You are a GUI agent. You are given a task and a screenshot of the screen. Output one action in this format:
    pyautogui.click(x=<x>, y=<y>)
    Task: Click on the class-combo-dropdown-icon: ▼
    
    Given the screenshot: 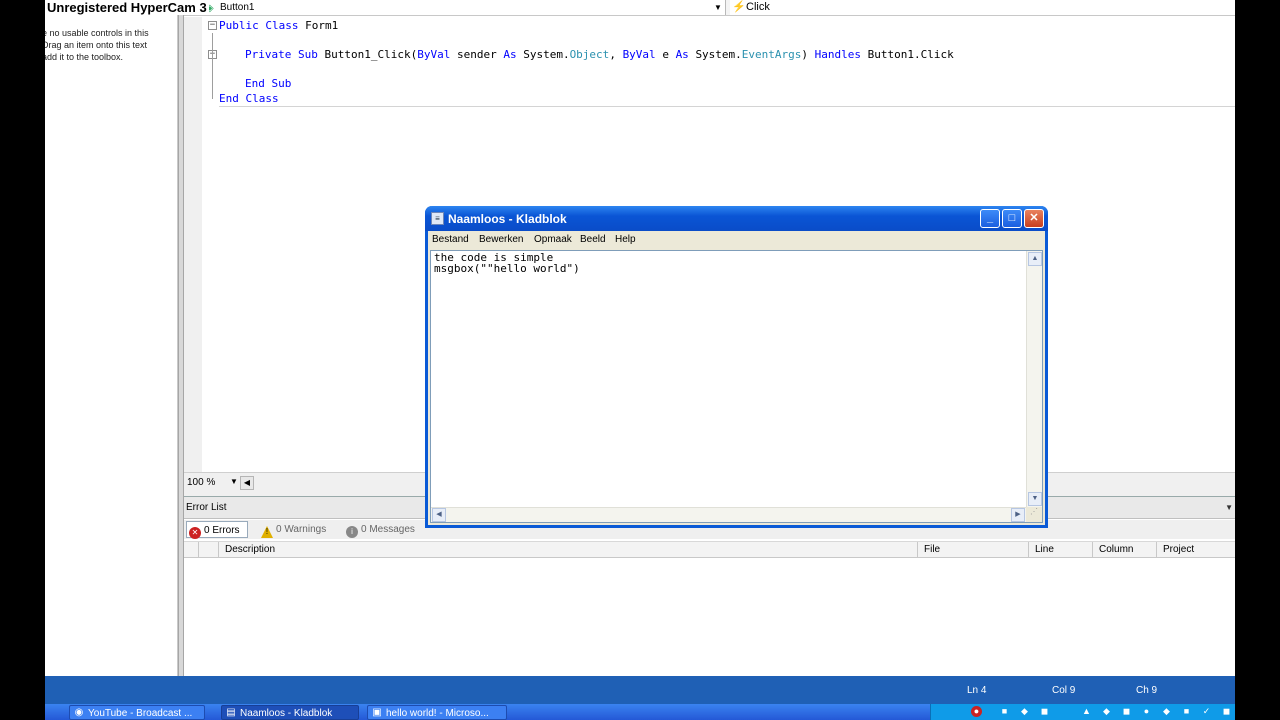 What is the action you would take?
    pyautogui.click(x=718, y=7)
    